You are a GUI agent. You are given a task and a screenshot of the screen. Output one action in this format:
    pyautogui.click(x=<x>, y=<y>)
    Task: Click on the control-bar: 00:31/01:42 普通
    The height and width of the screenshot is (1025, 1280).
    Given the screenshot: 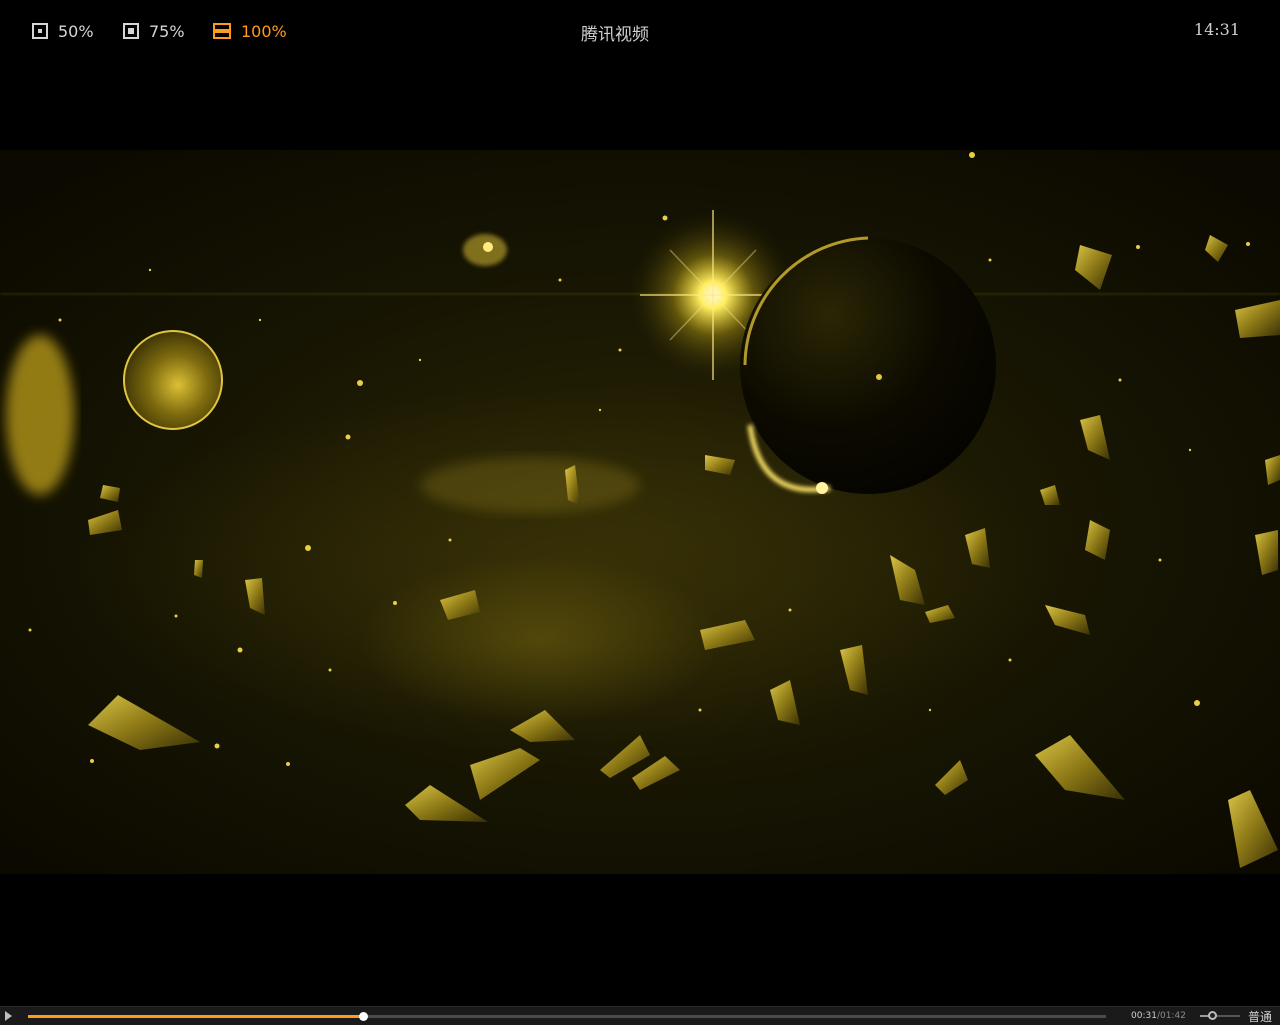 What is the action you would take?
    pyautogui.click(x=640, y=1015)
    